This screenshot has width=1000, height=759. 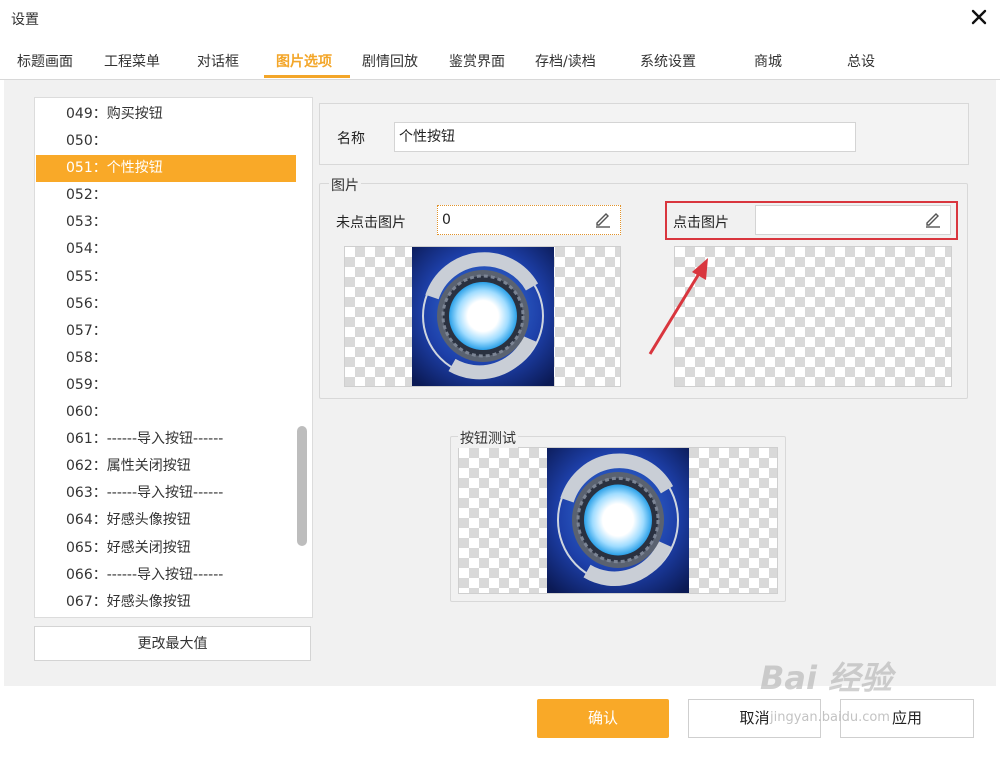 I want to click on name-panel: 名称 个性按钮, so click(x=644, y=134).